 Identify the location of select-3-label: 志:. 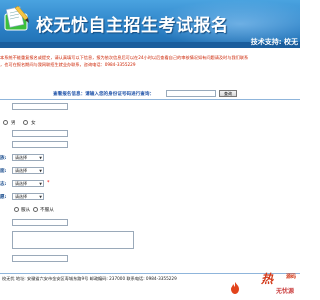
(3, 184).